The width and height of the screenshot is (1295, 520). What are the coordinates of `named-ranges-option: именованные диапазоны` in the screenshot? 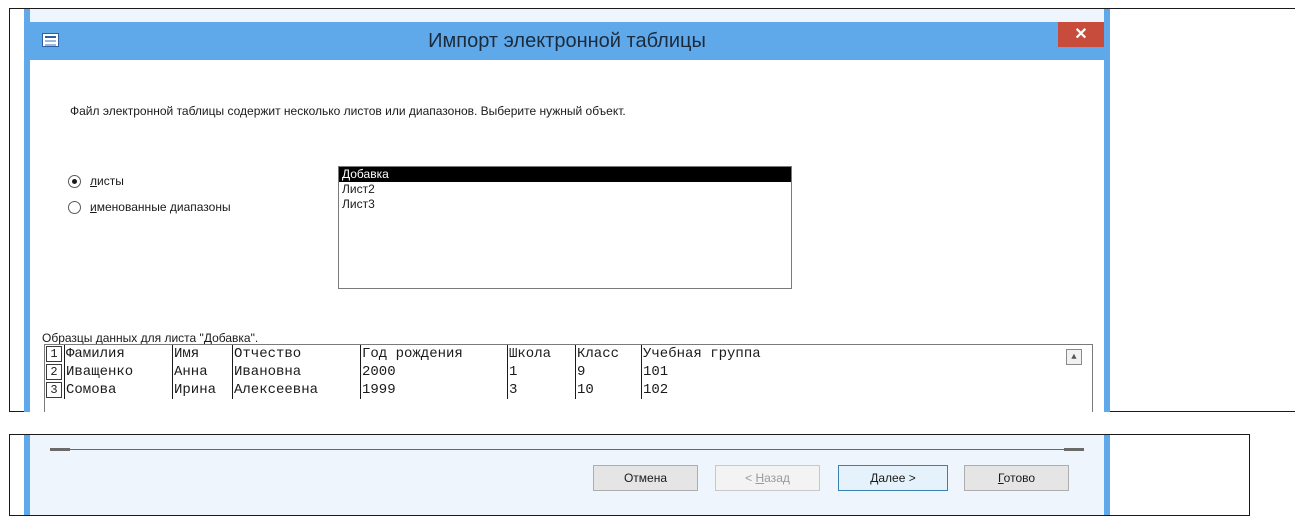 It's located at (149, 207).